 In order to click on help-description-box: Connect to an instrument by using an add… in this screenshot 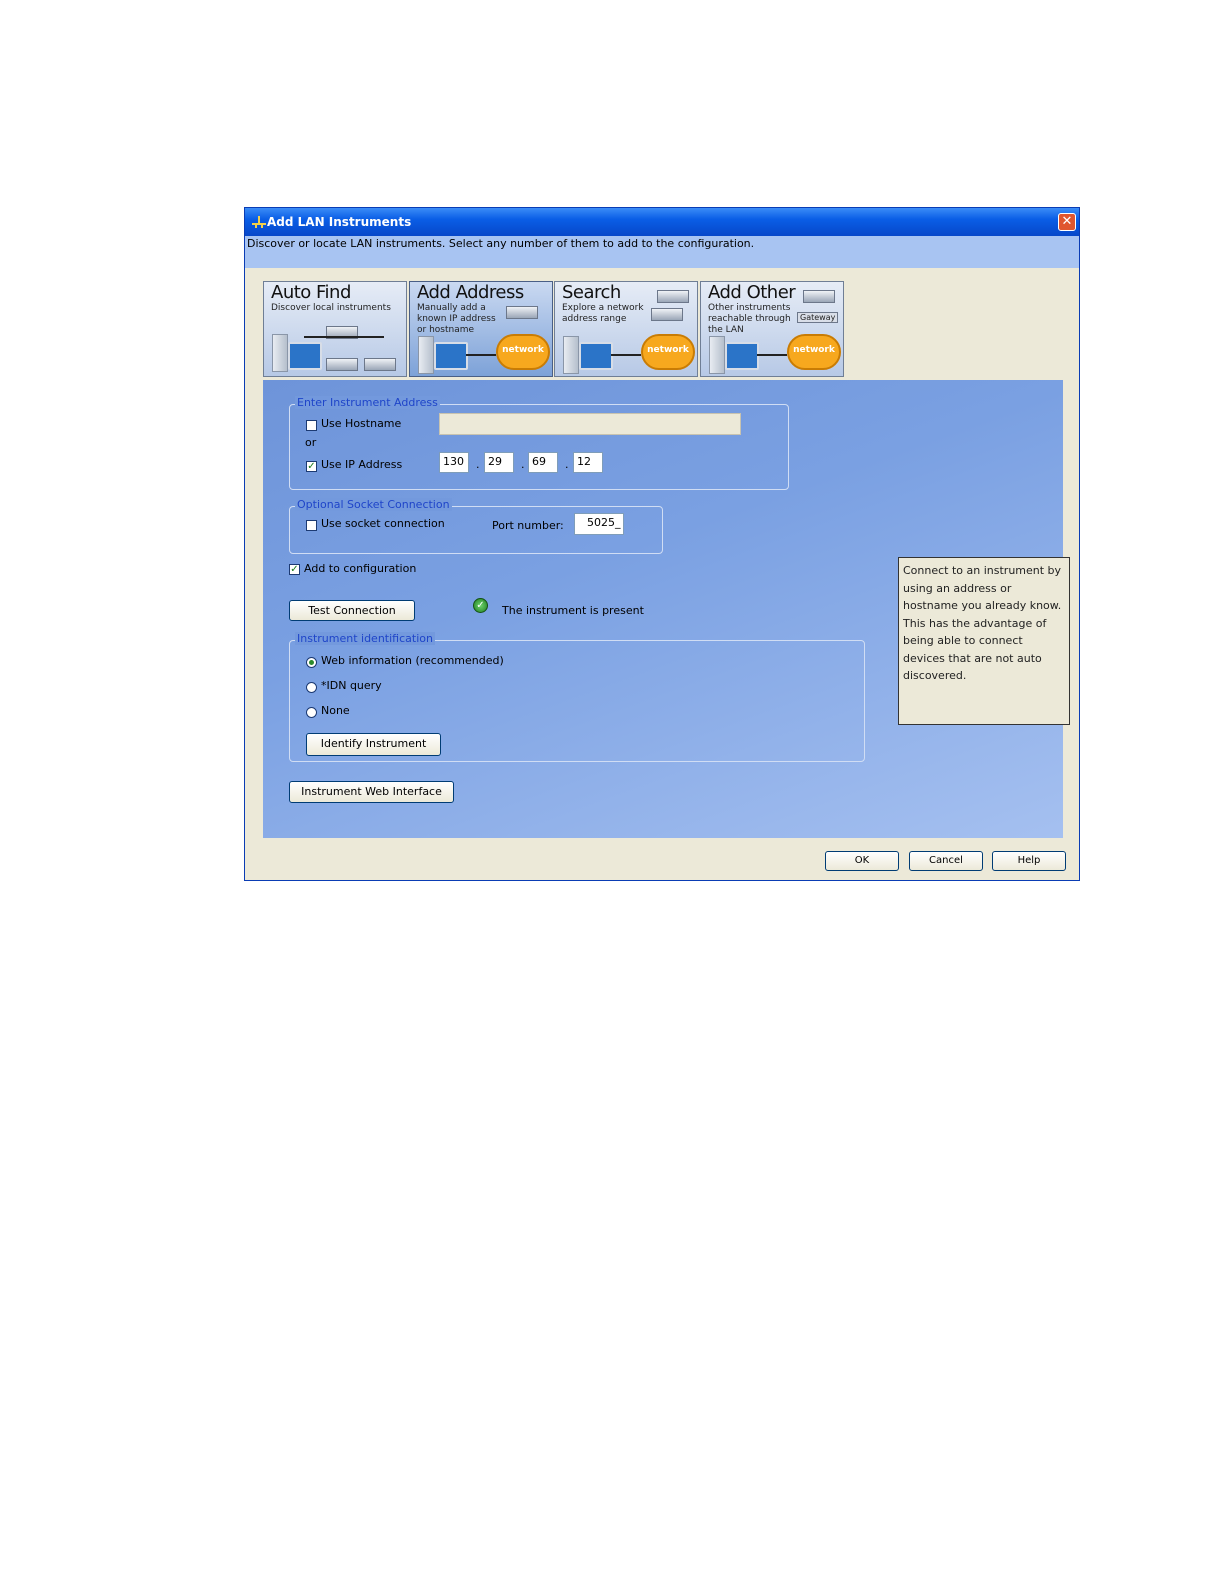, I will do `click(984, 641)`.